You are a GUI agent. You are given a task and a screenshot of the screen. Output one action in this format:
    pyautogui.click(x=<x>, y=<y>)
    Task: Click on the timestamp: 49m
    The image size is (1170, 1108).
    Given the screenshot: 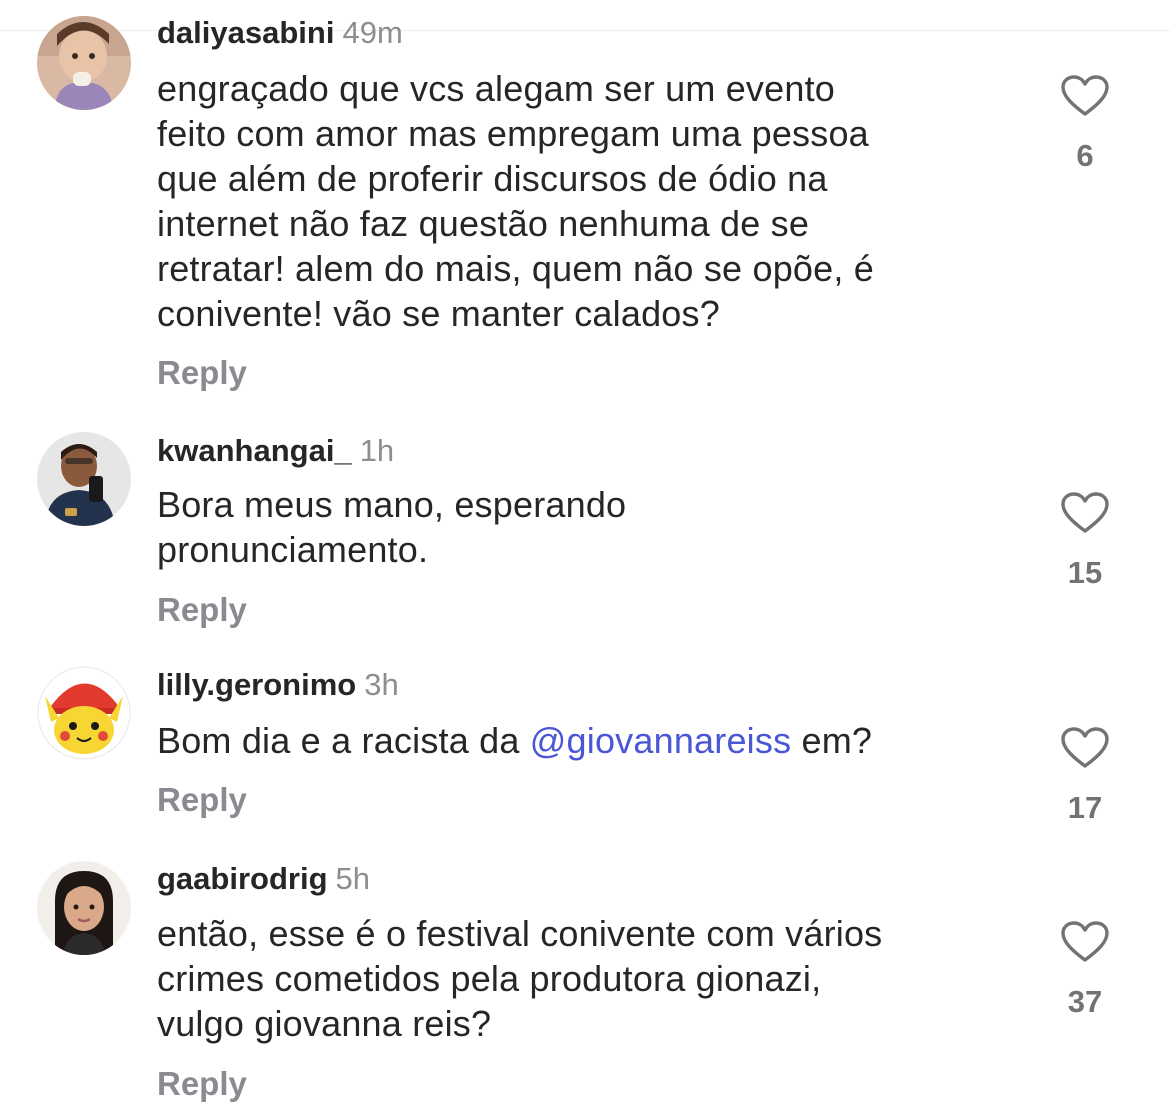 What is the action you would take?
    pyautogui.click(x=372, y=32)
    